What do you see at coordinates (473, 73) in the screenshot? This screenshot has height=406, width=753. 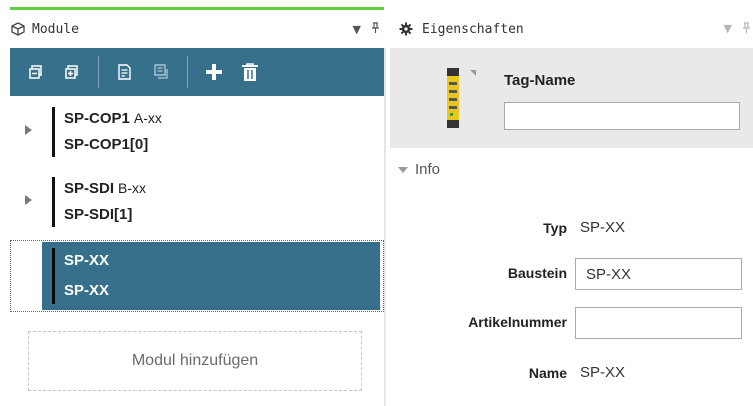 I see `dropdown-corner-icon` at bounding box center [473, 73].